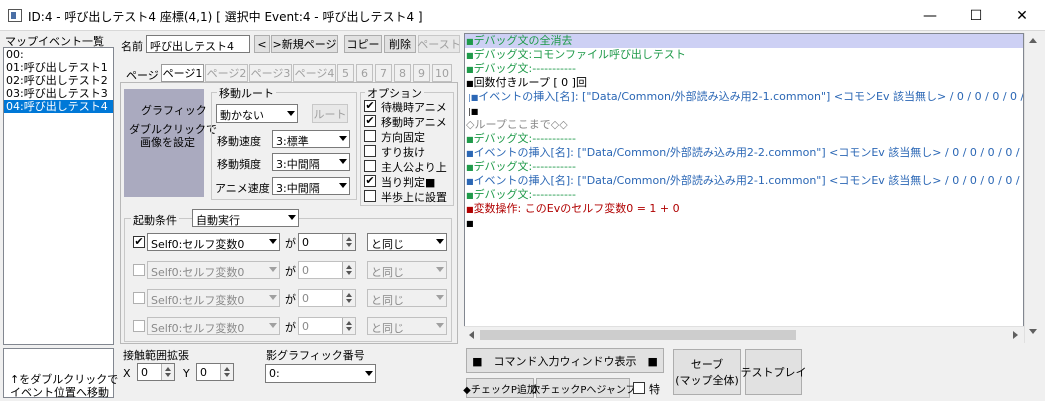 The image size is (1045, 401). Describe the element at coordinates (311, 139) in the screenshot. I see `speed-select: 3:標準` at that location.